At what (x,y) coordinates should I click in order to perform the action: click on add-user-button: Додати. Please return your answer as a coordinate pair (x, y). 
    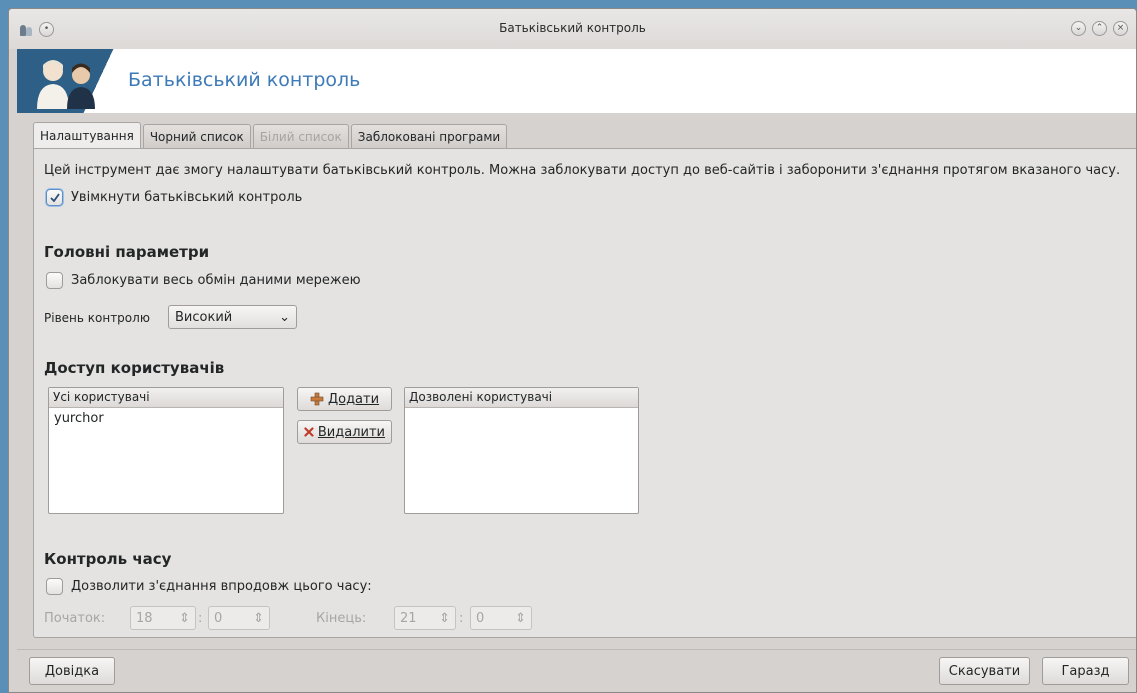
    Looking at the image, I should click on (344, 399).